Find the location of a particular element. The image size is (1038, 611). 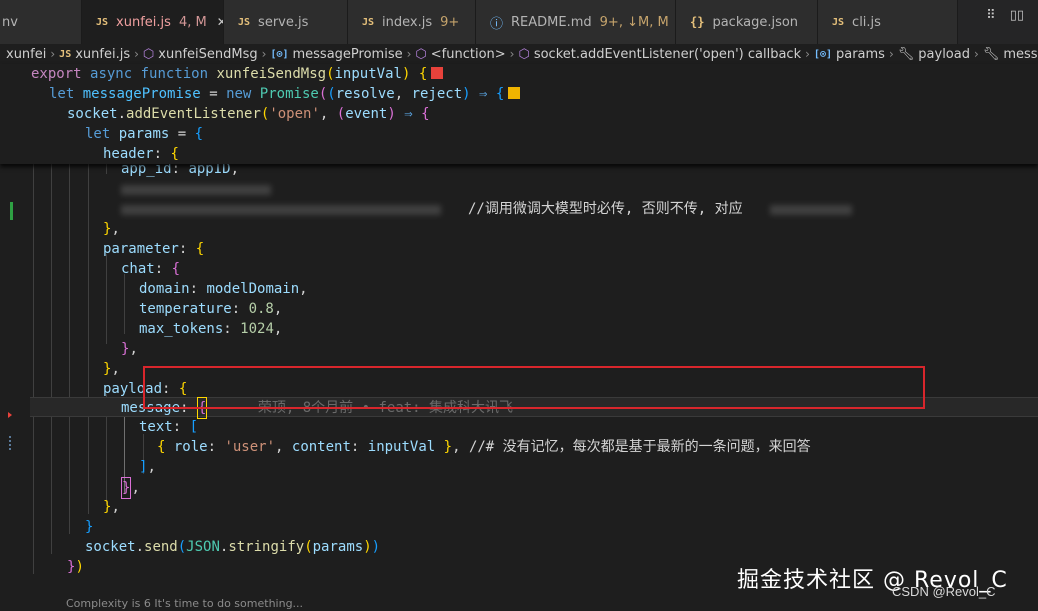

tab-serve-js: JS serve.js is located at coordinates (286, 22).